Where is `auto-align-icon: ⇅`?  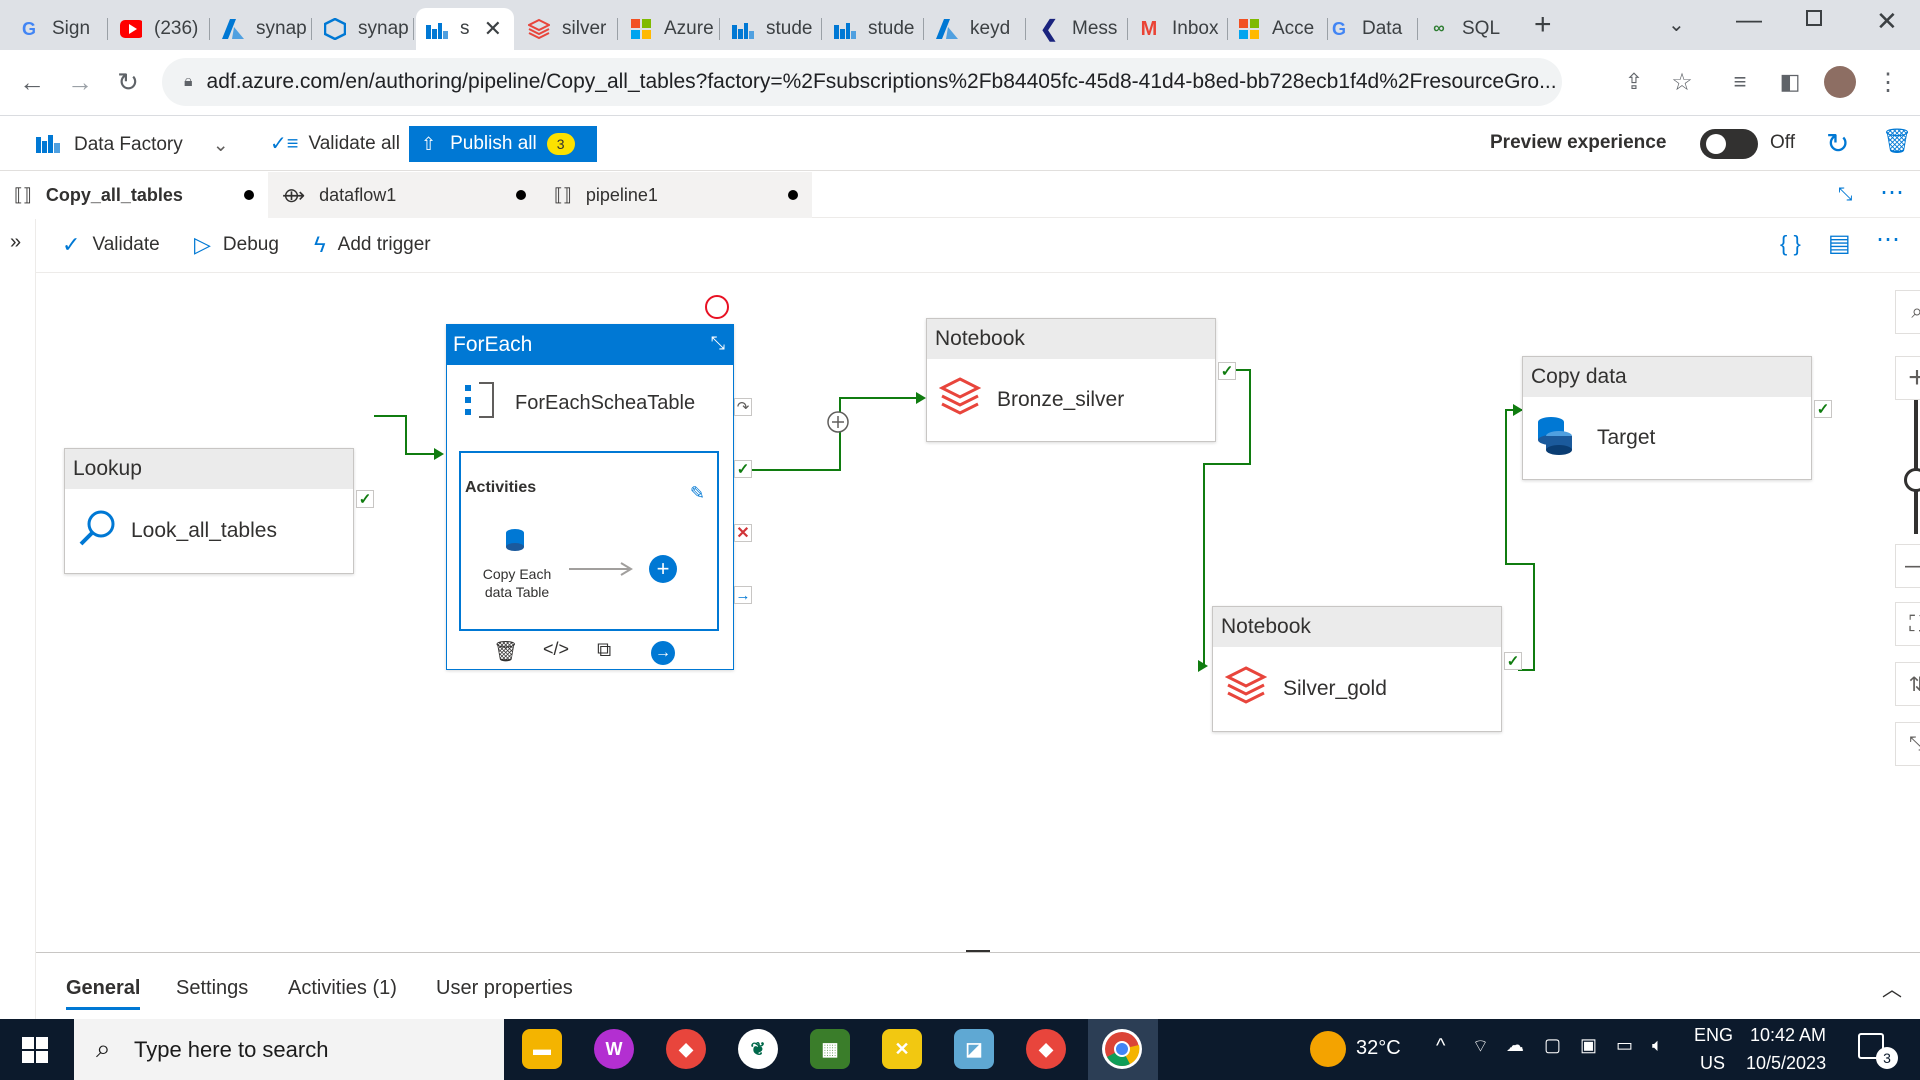
auto-align-icon: ⇅ is located at coordinates (1907, 684).